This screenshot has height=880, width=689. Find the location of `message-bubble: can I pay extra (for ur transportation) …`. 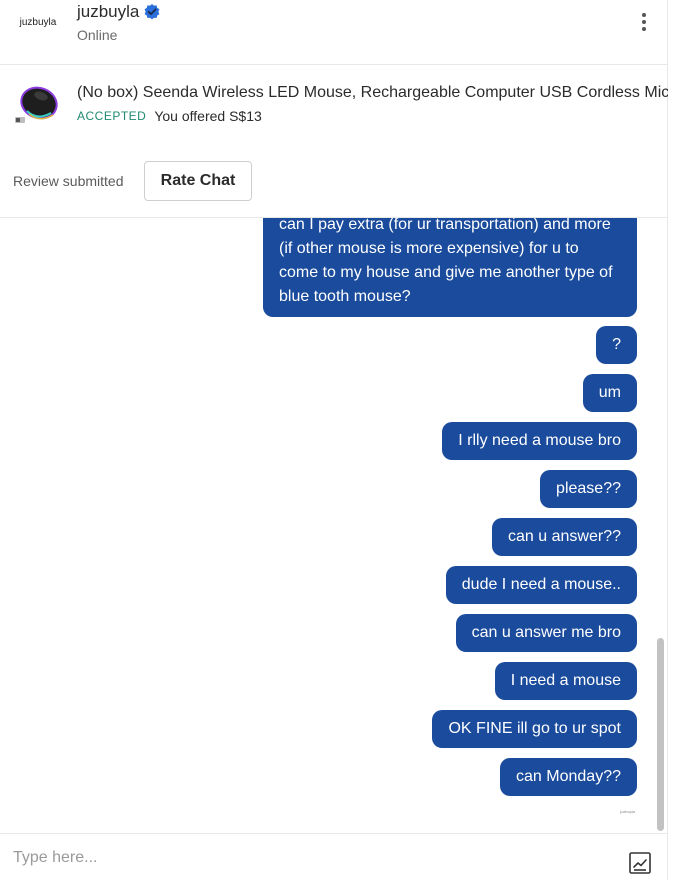

message-bubble: can I pay extra (for ur transportation) … is located at coordinates (450, 267).